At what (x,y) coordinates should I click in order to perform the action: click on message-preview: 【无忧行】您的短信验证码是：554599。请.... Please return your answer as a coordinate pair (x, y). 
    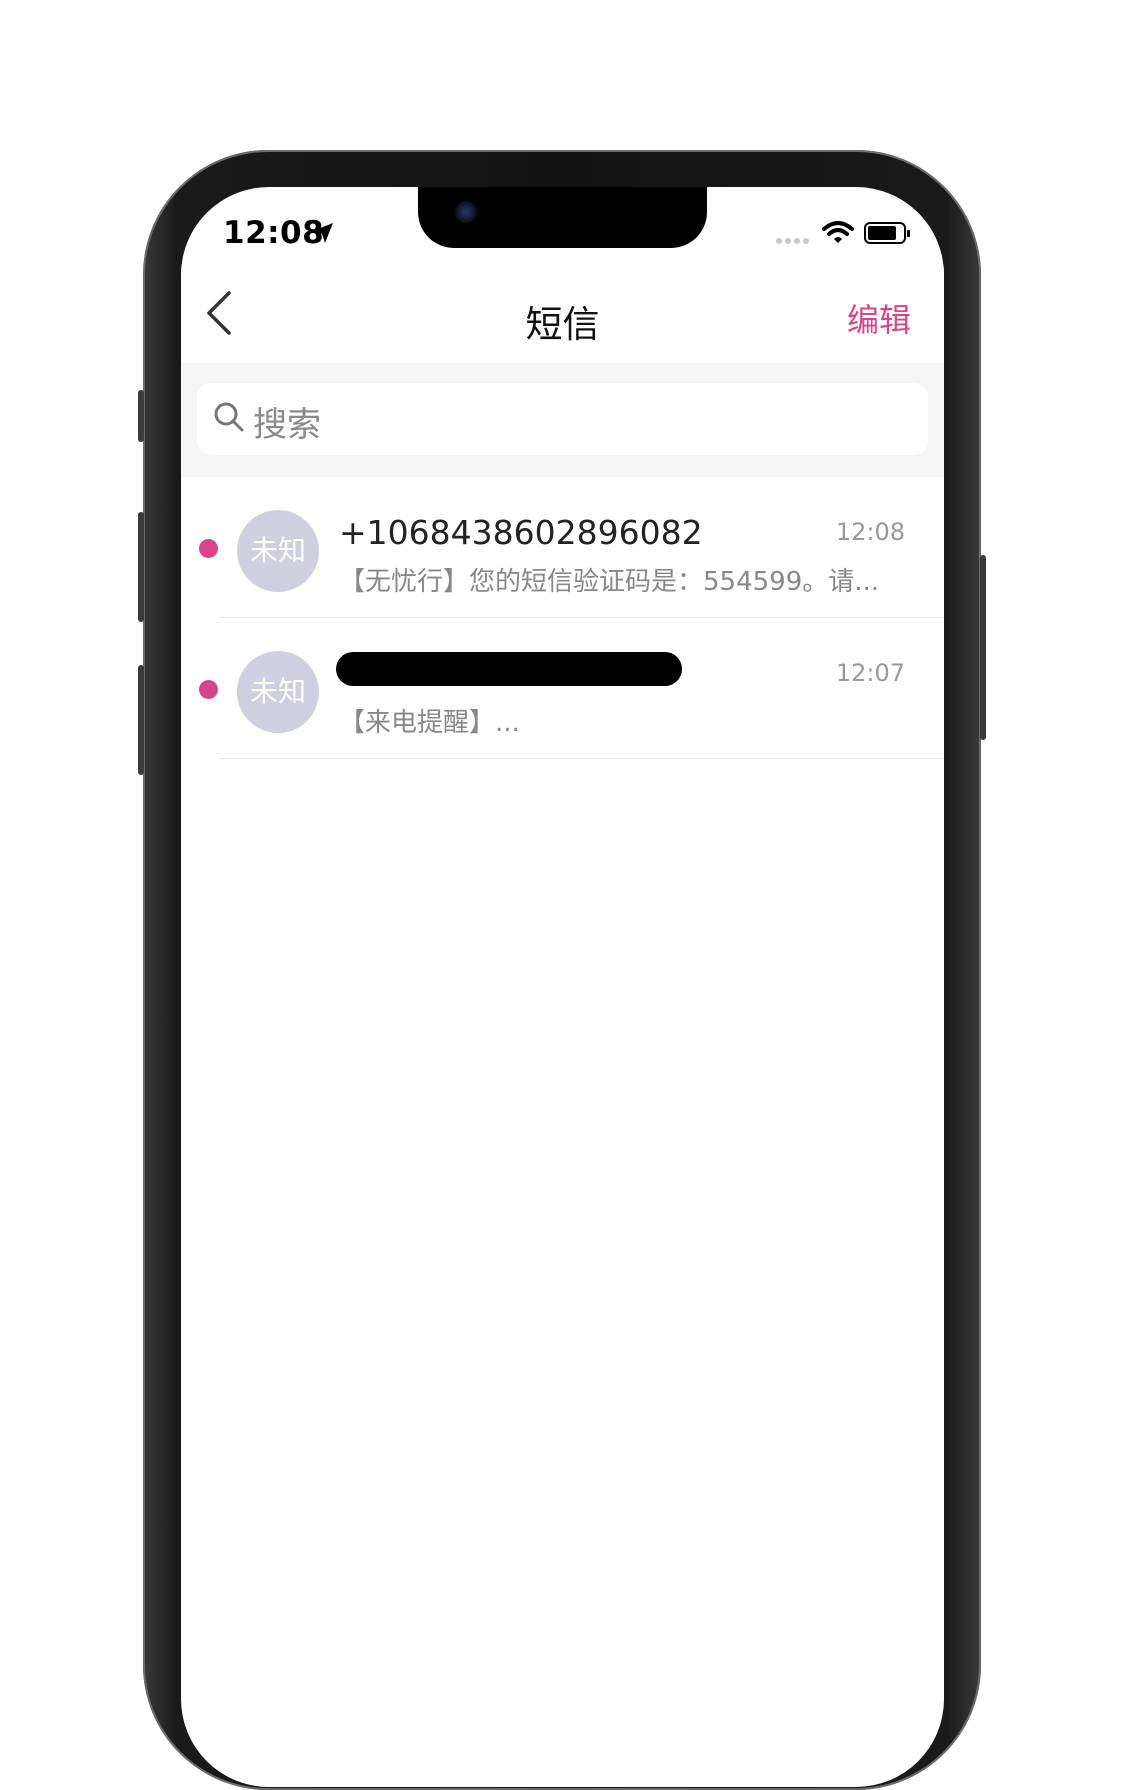
    Looking at the image, I should click on (609, 582).